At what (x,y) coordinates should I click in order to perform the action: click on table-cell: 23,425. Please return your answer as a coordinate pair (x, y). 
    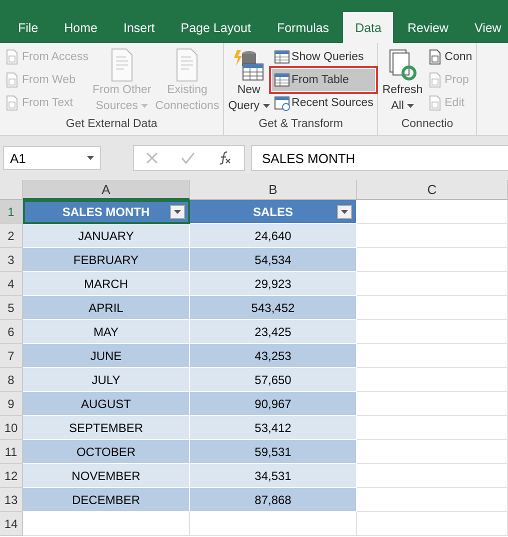
    Looking at the image, I should click on (273, 332).